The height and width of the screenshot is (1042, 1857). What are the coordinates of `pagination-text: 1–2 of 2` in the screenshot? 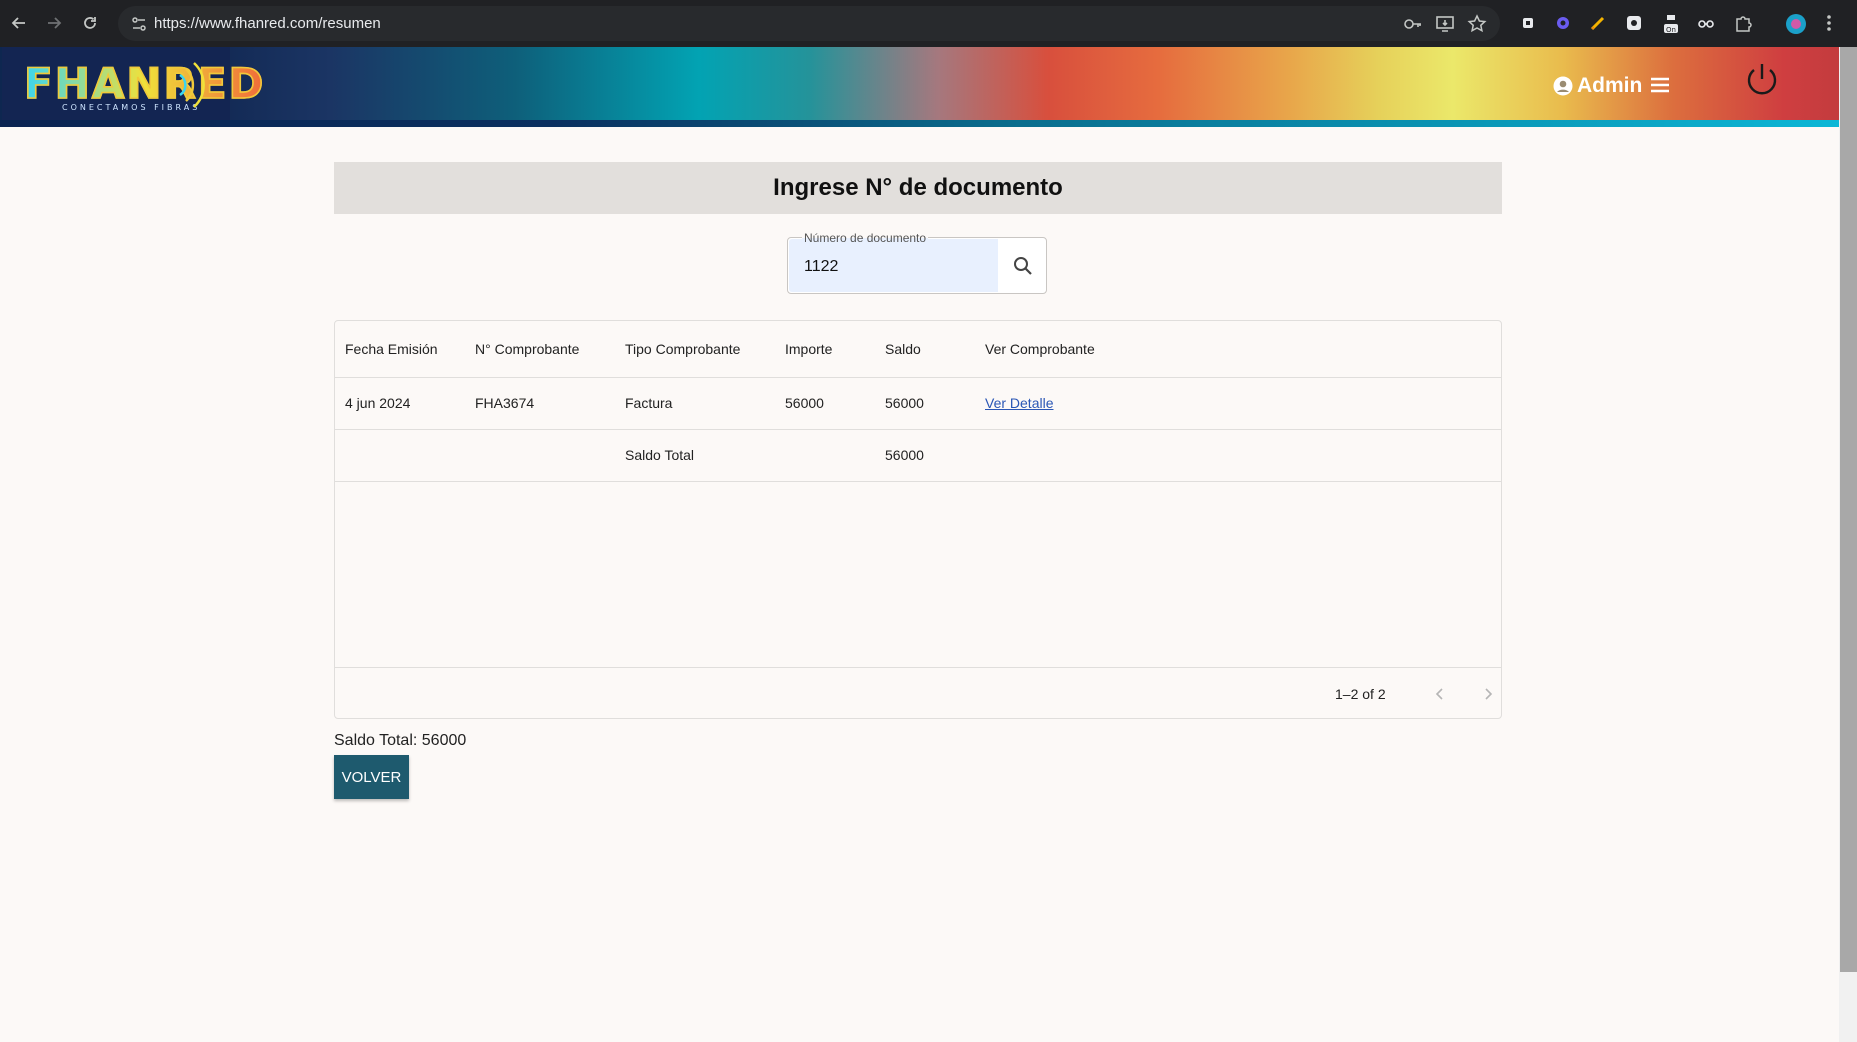 It's located at (1360, 694).